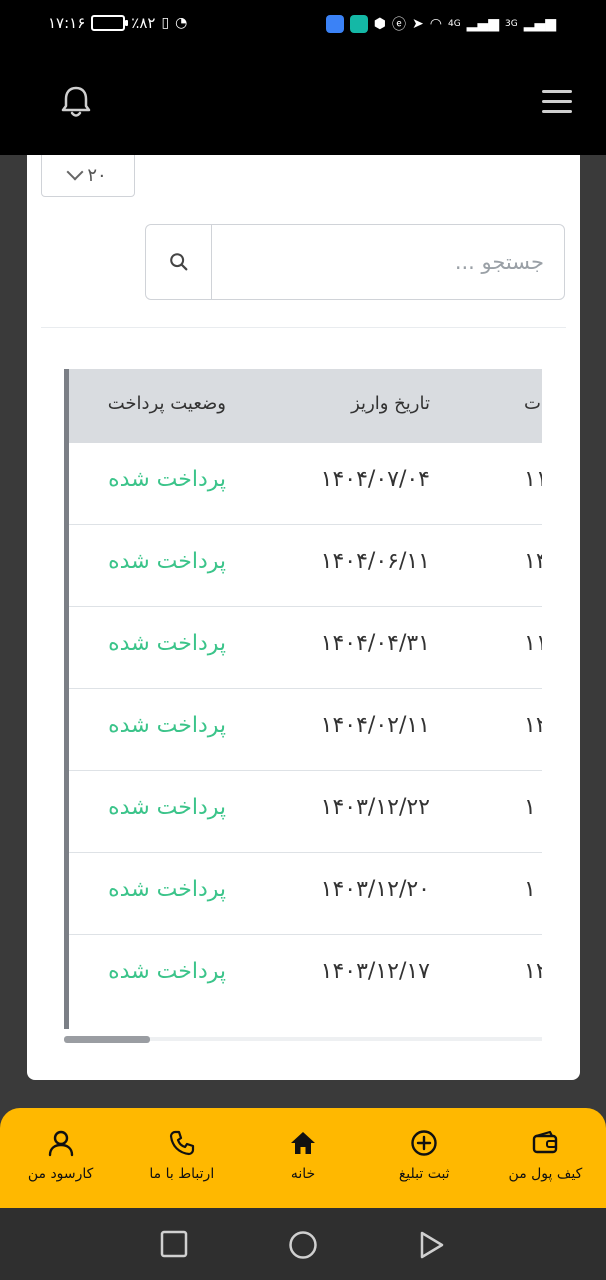 This screenshot has width=606, height=1280. Describe the element at coordinates (375, 971) in the screenshot. I see `row-date: ۱۴۰۳/۱۲/۱۷` at that location.